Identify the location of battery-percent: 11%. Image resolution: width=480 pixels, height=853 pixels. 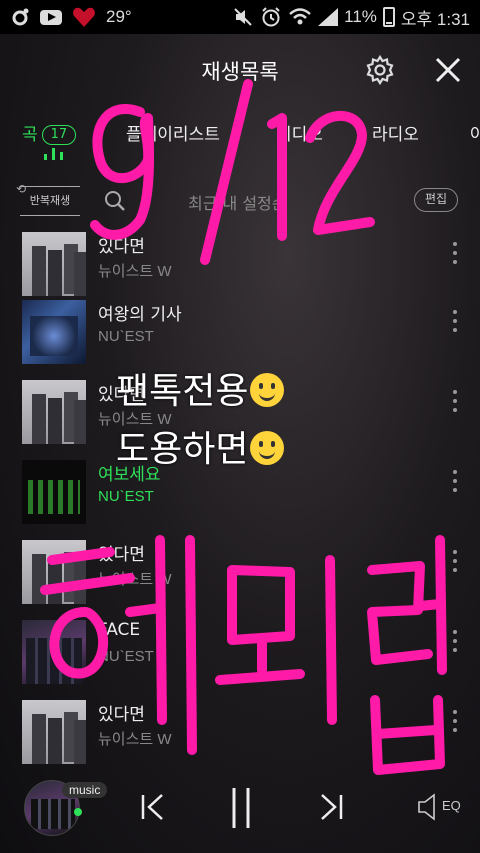
(360, 16).